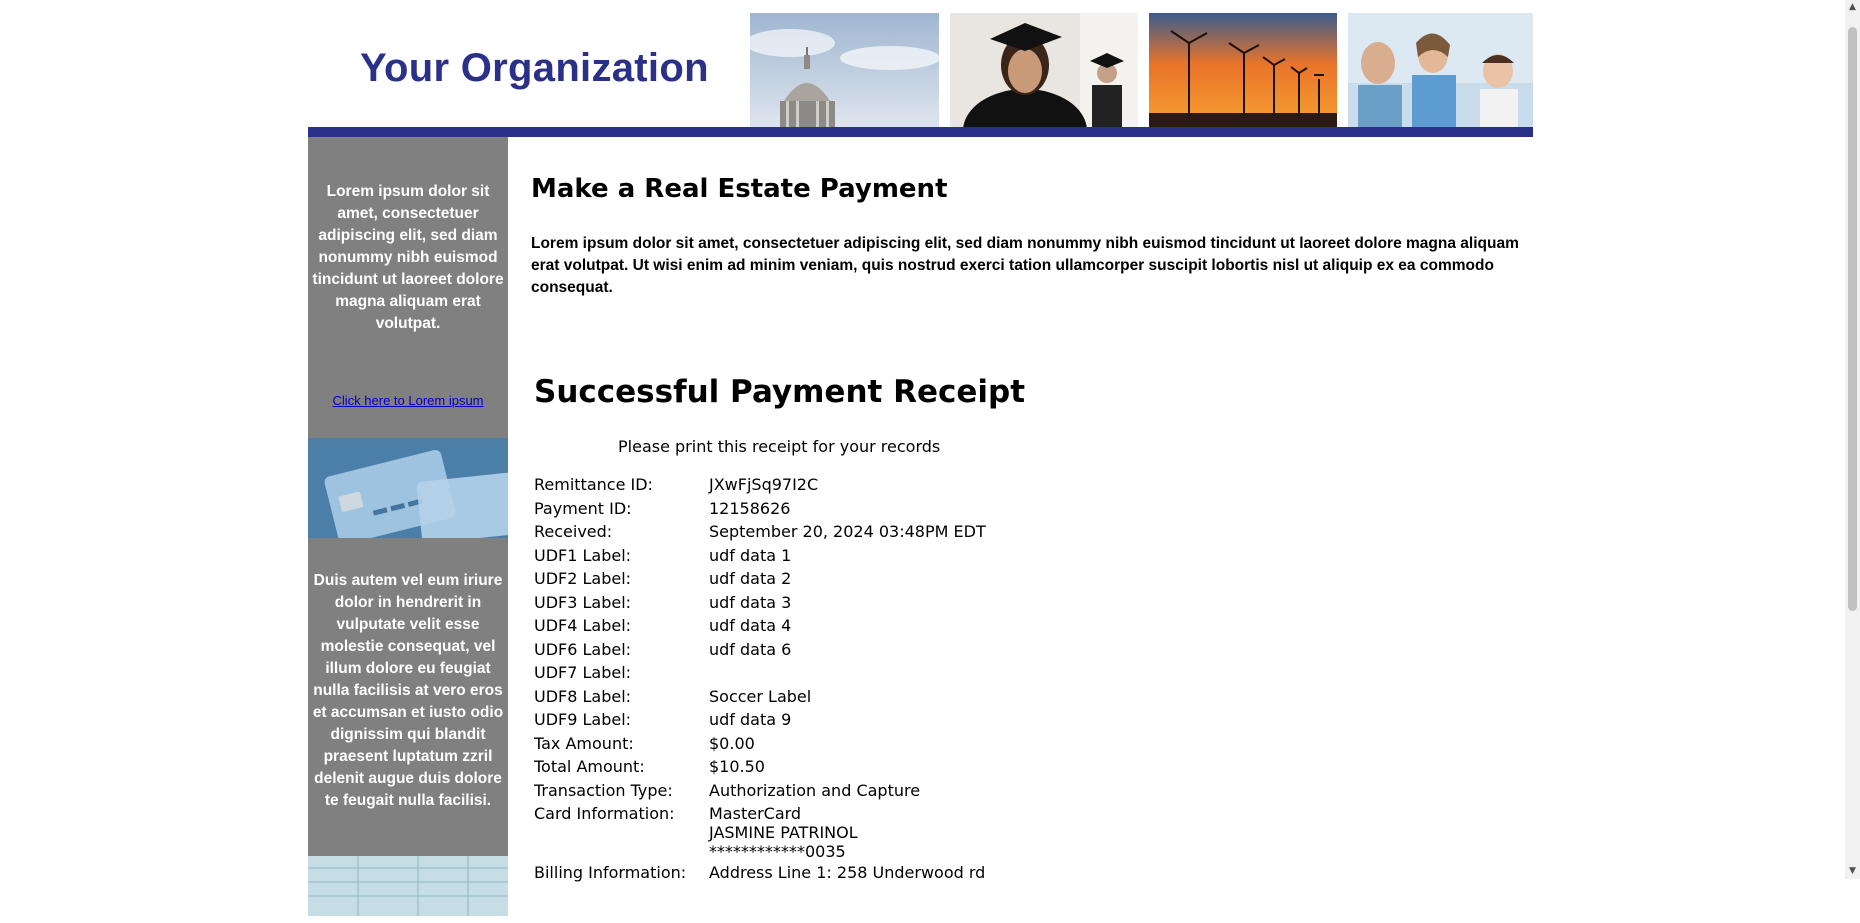 Image resolution: width=1860 pixels, height=923 pixels. I want to click on page-title: Make a Real Estate Payment, so click(739, 189).